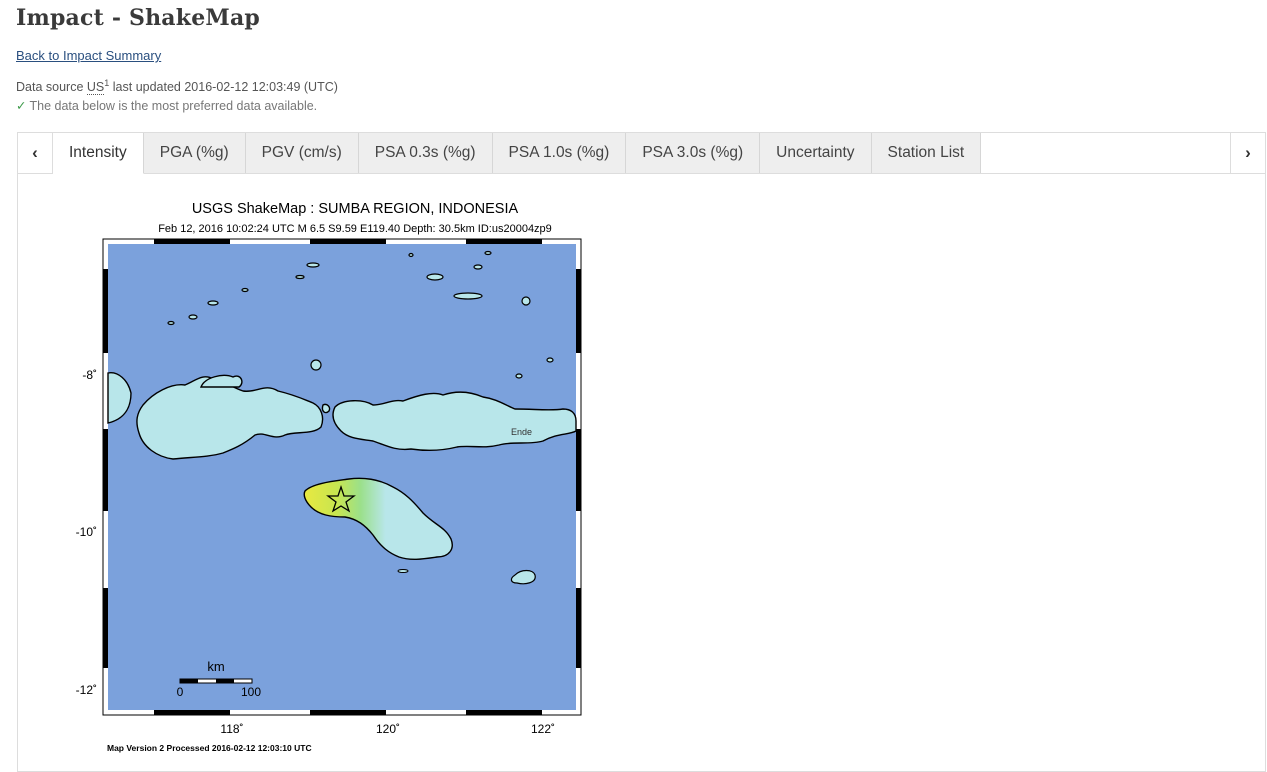 The height and width of the screenshot is (772, 1267). I want to click on tab-psa-30s: PSA 3.0s (%g), so click(693, 153).